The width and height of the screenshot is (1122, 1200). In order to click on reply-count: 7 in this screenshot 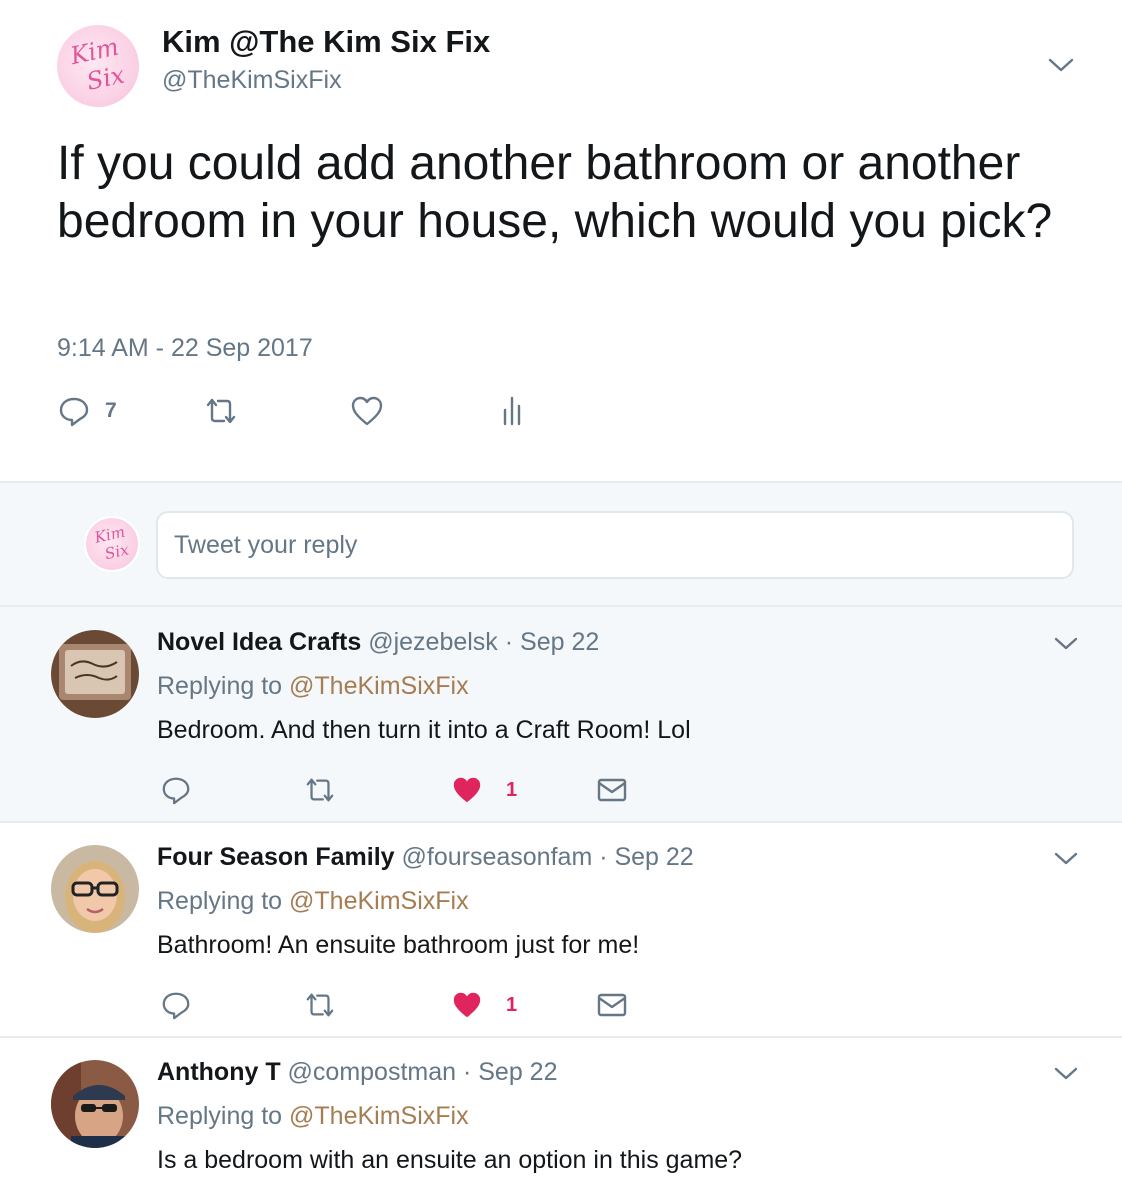, I will do `click(111, 410)`.